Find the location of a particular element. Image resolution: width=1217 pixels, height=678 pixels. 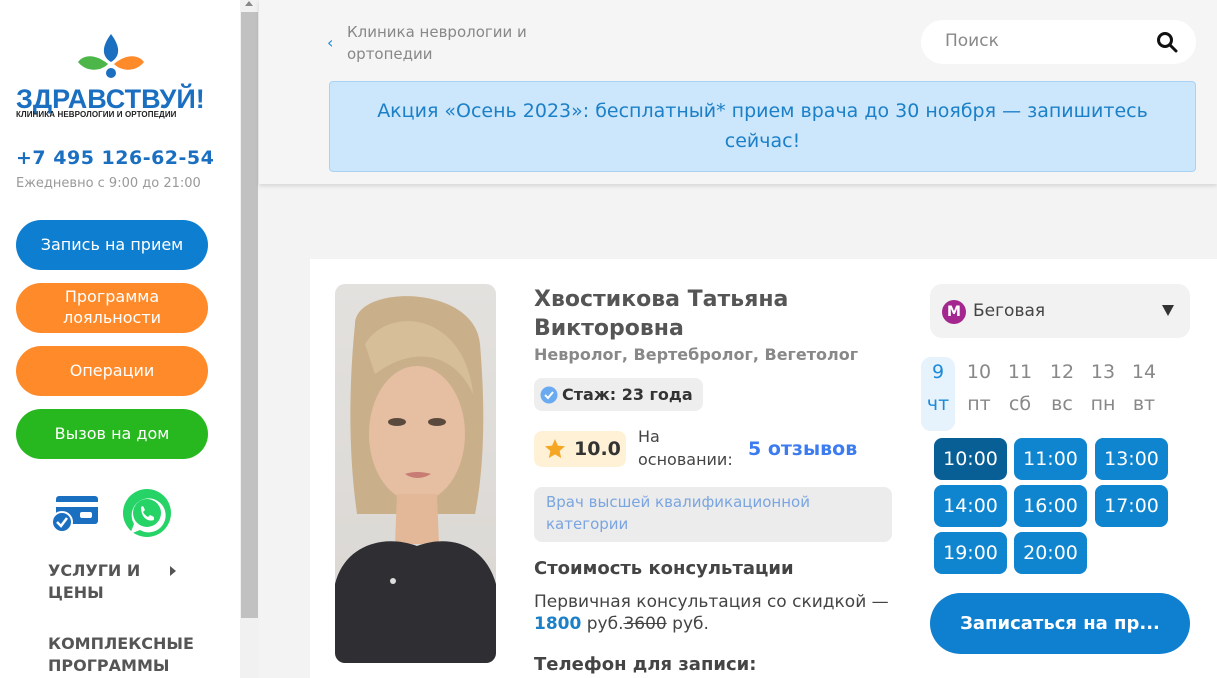

day-number: 14 is located at coordinates (1144, 372).